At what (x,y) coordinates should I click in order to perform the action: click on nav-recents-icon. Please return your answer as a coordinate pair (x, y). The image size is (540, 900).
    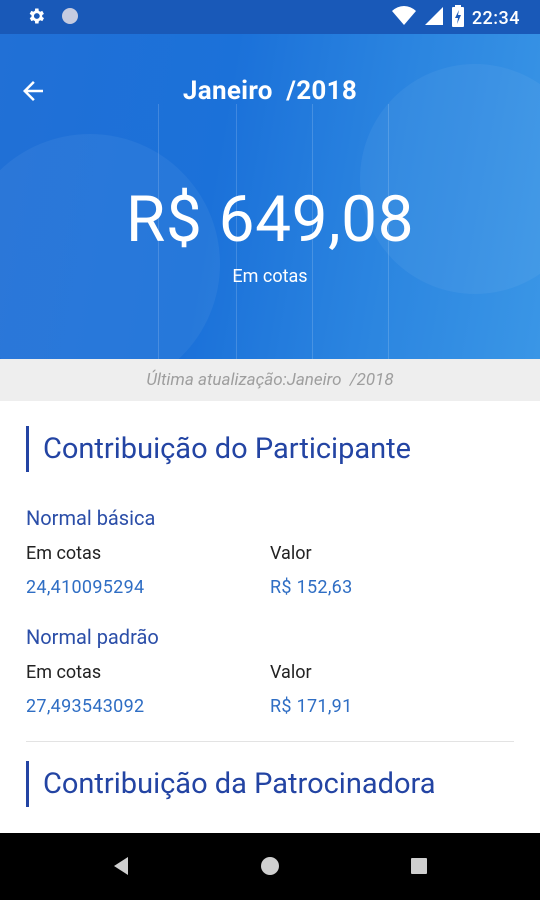
    Looking at the image, I should click on (419, 868).